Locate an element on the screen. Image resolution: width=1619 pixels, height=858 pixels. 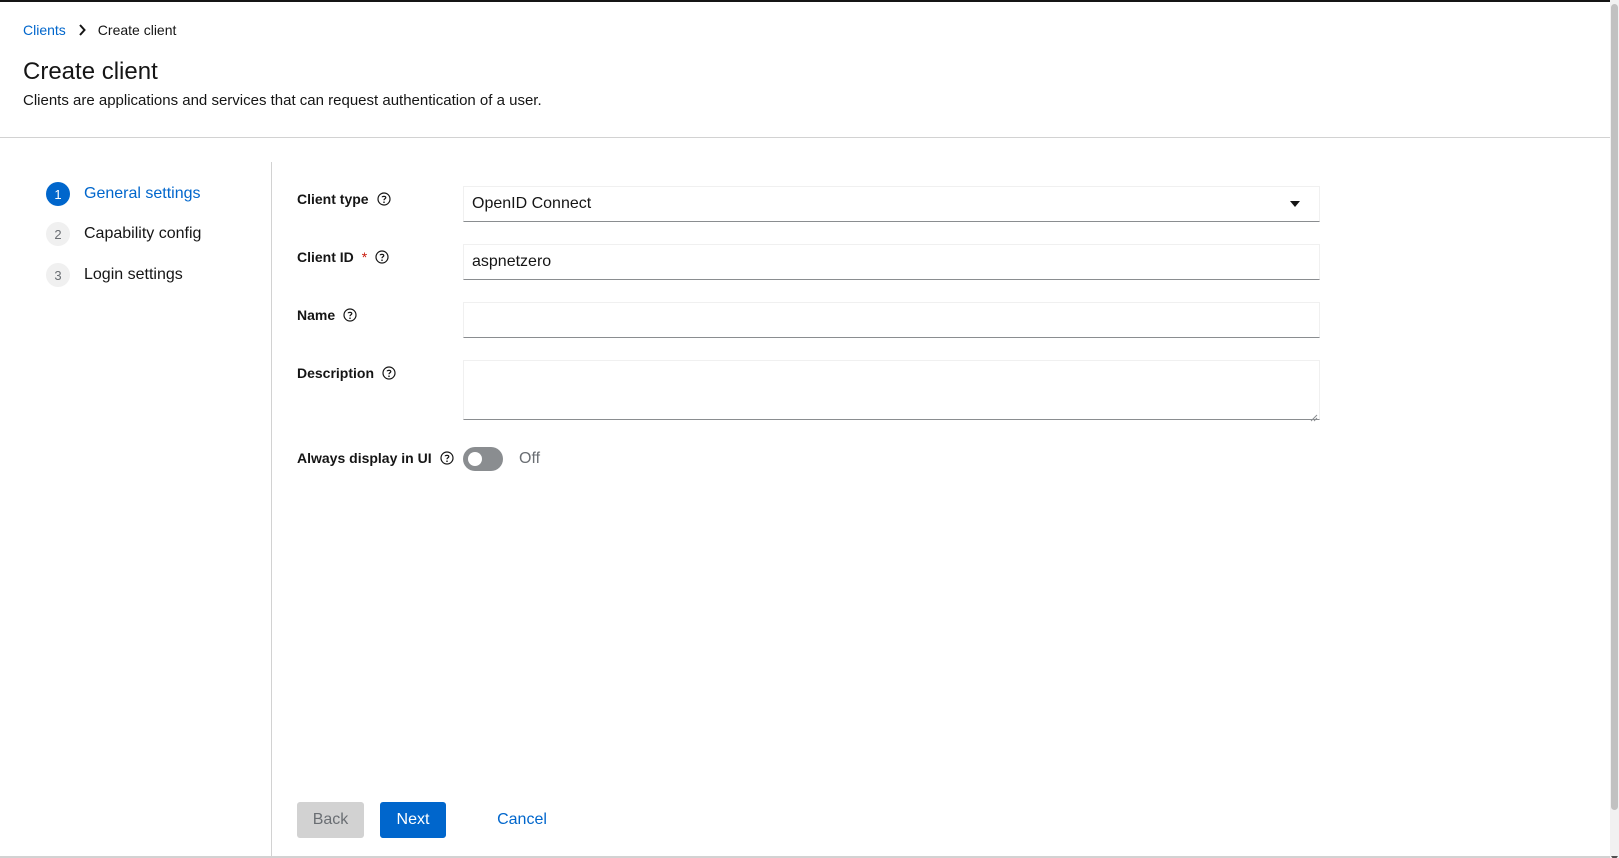
wizard-step-login-settings: 3 Login settings is located at coordinates (114, 275).